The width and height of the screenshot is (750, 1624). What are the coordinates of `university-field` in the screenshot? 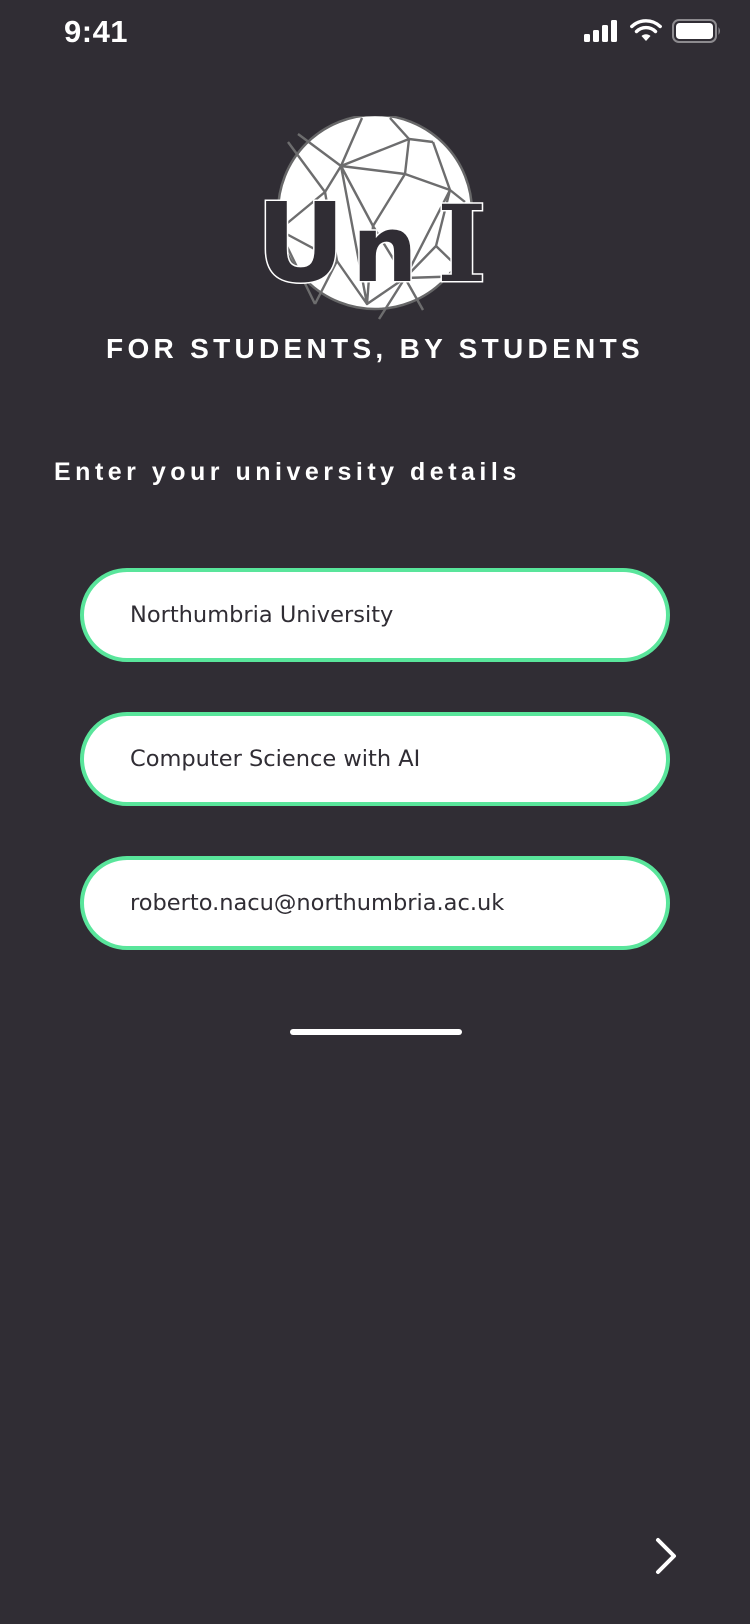 It's located at (375, 615).